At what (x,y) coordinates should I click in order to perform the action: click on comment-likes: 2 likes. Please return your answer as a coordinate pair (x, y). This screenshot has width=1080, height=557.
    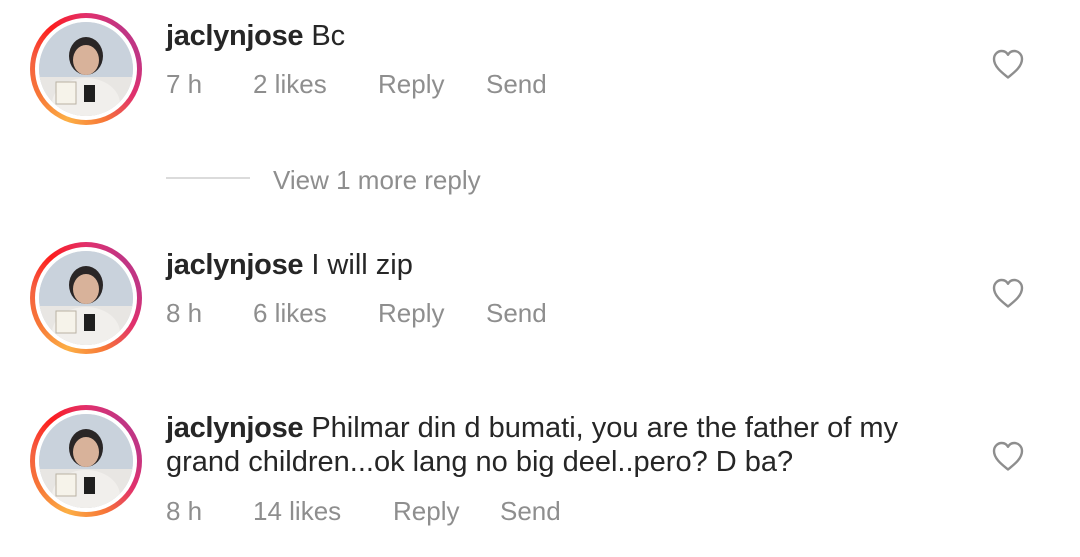
    Looking at the image, I should click on (290, 84).